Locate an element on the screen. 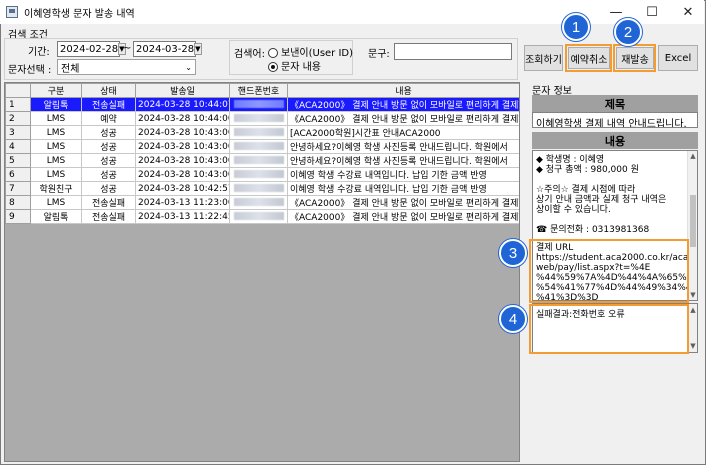  cell-date: 2024-03-13 11:22:45 is located at coordinates (182, 216).